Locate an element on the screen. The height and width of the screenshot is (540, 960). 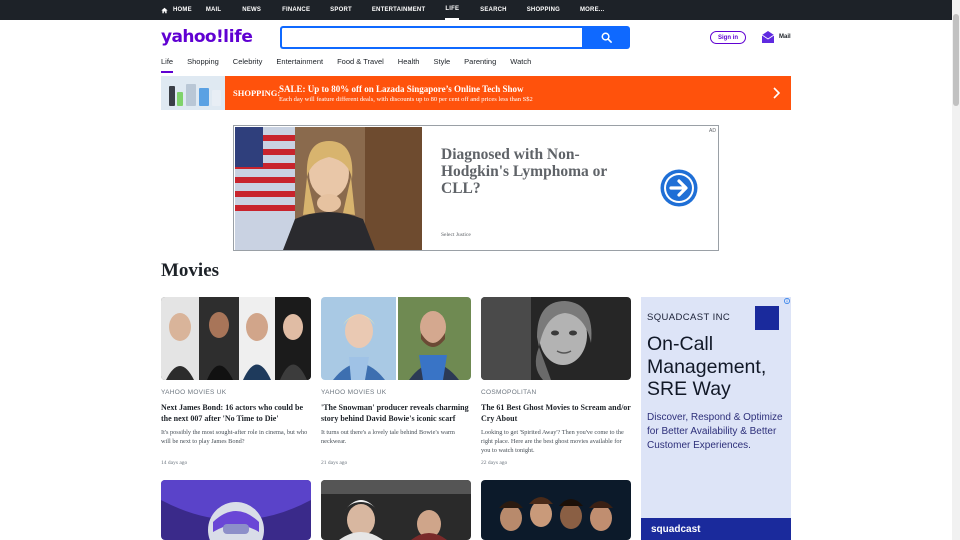
logo-life-text: life is located at coordinates (238, 37).